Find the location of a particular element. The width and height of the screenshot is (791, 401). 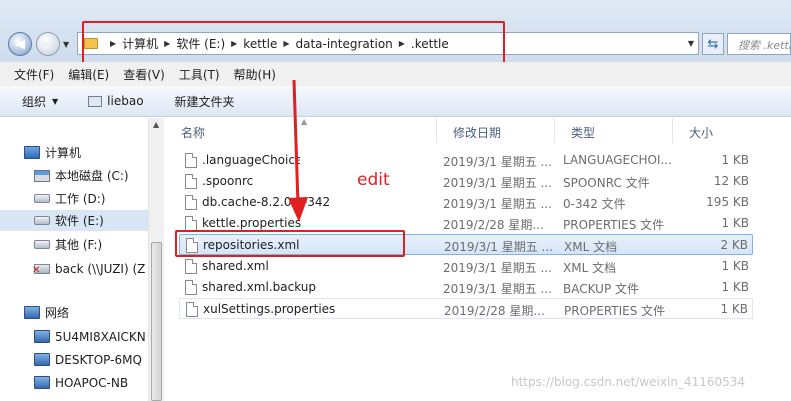

sidebar-item-label: 软件 (E:) is located at coordinates (79, 221).